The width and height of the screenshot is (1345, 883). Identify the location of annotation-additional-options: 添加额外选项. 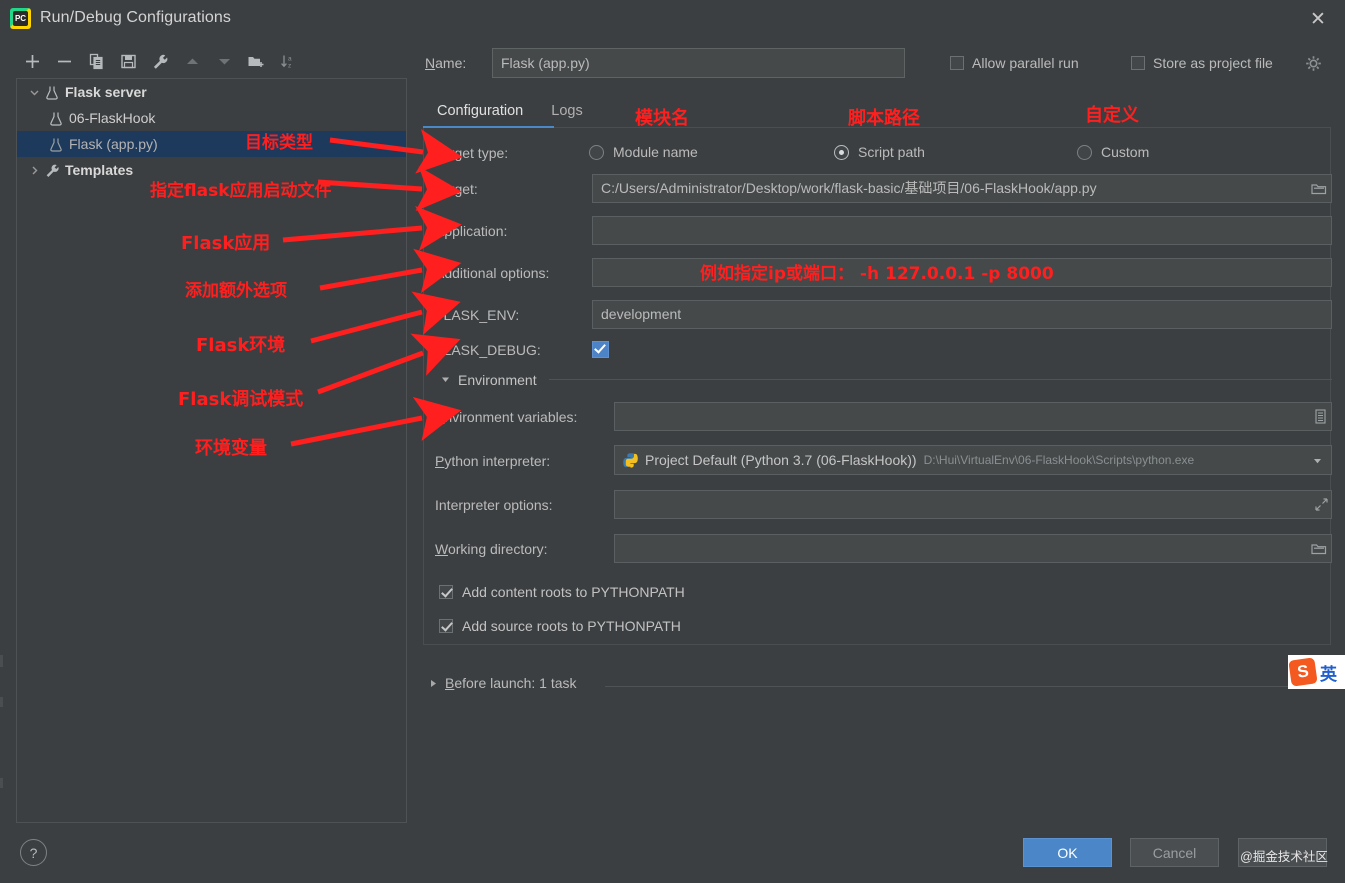
(236, 291).